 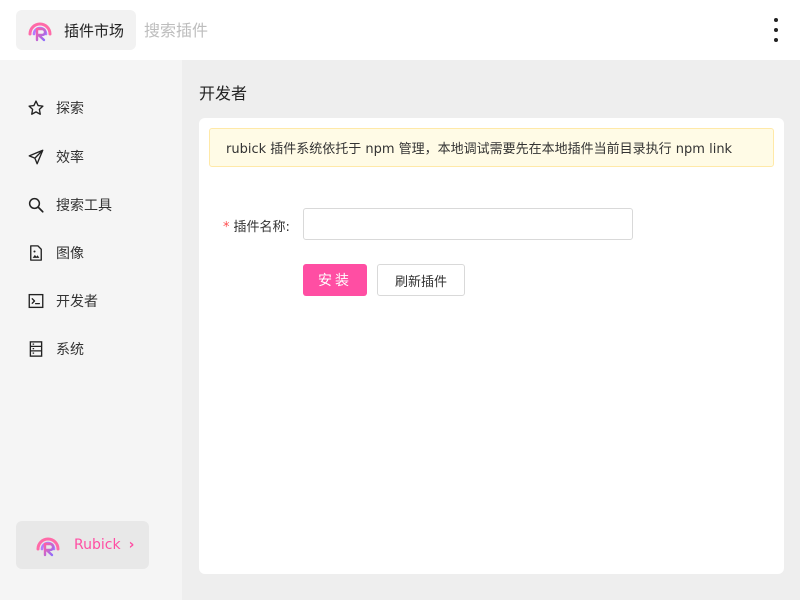 What do you see at coordinates (36, 205) in the screenshot?
I see `search-icon` at bounding box center [36, 205].